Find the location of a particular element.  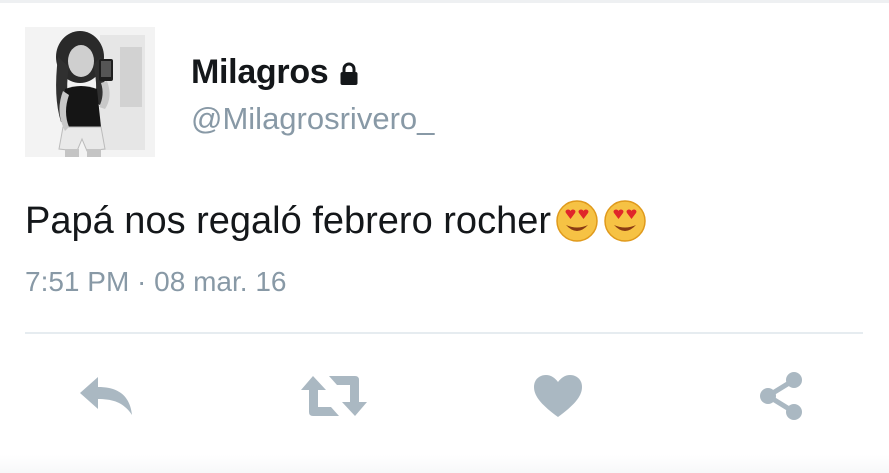

lock-icon is located at coordinates (349, 74).